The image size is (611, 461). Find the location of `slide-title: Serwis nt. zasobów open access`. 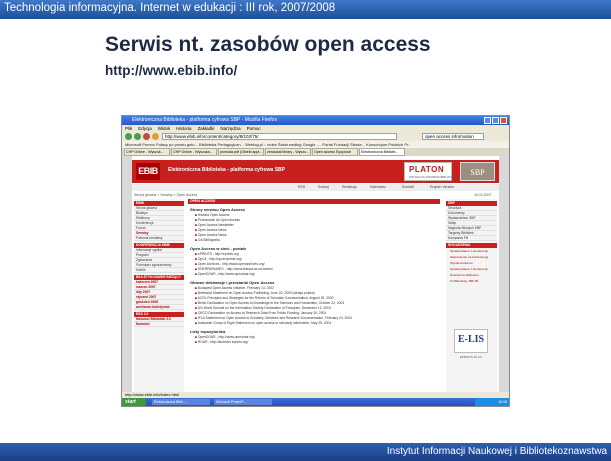

slide-title: Serwis nt. zasobów open access is located at coordinates (268, 44).